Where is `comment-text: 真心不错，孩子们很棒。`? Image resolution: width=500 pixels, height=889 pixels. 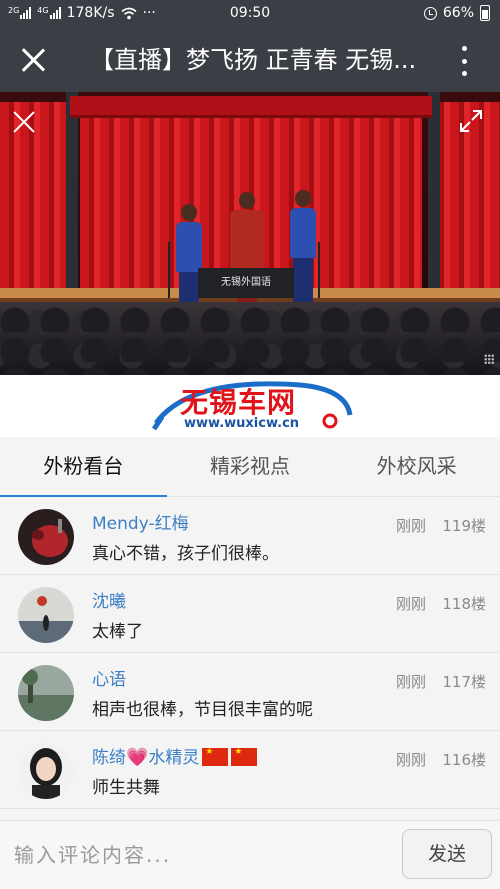 comment-text: 真心不错，孩子们很棒。 is located at coordinates (185, 554).